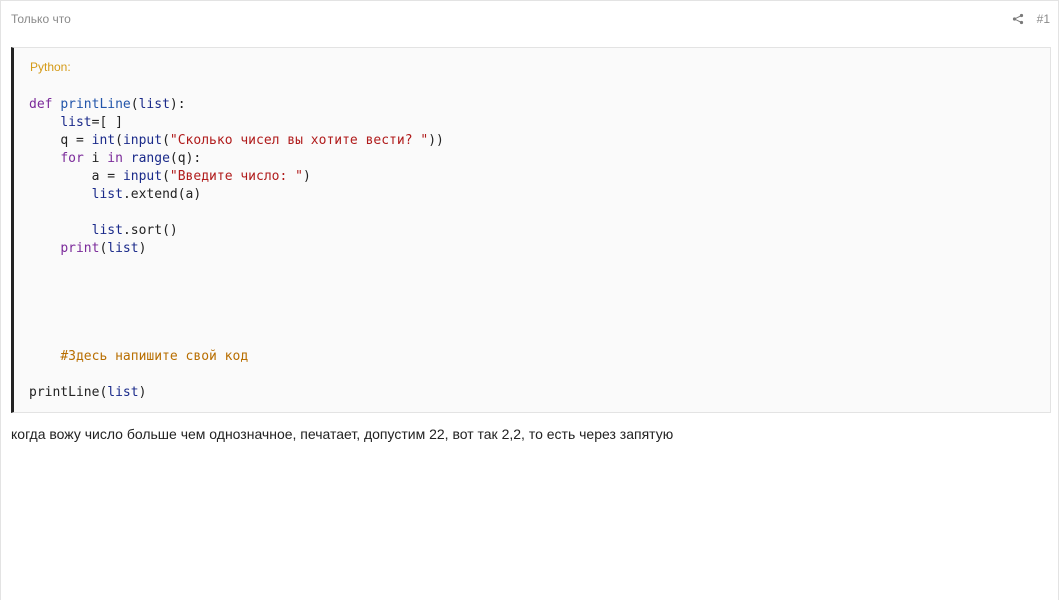  Describe the element at coordinates (146, 194) in the screenshot. I see `code-line: list.extend(a)` at that location.